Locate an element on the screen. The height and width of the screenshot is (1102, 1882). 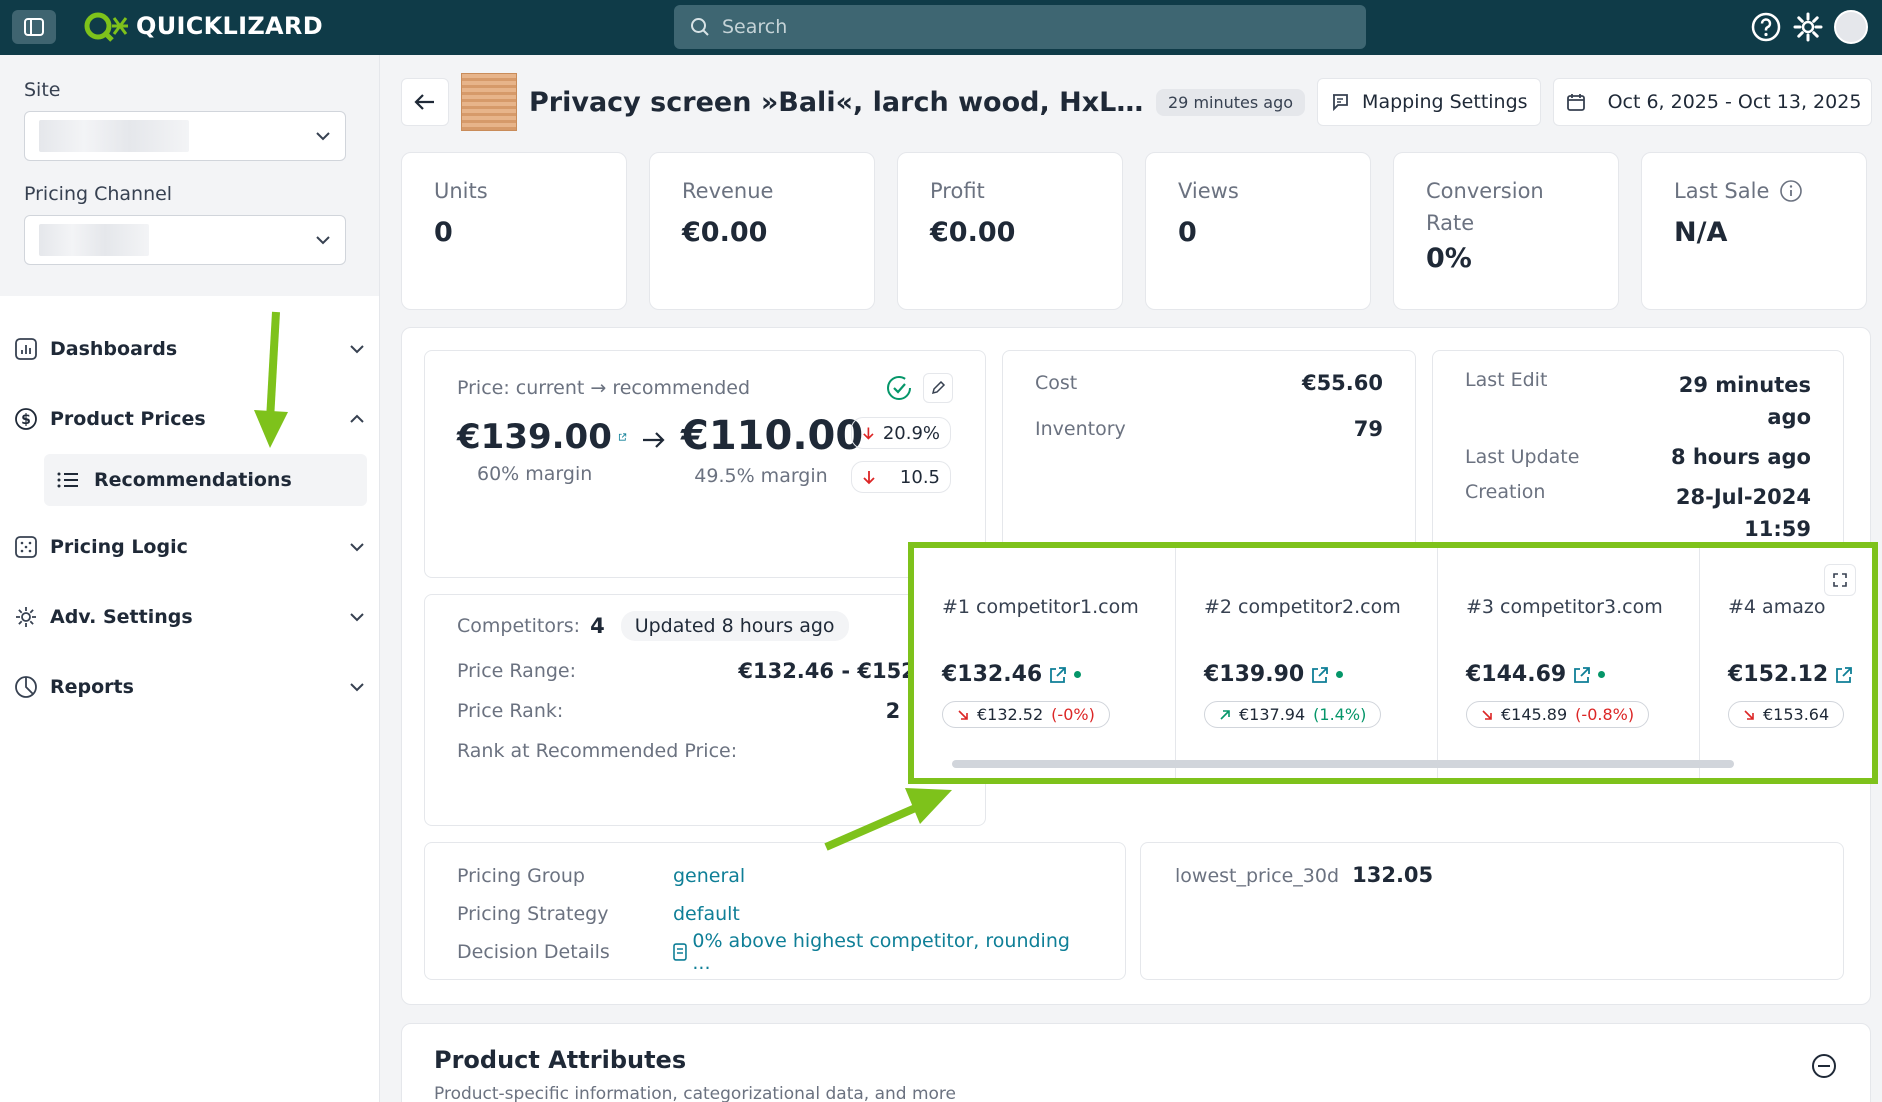
pie-chart-icon is located at coordinates (26, 687).